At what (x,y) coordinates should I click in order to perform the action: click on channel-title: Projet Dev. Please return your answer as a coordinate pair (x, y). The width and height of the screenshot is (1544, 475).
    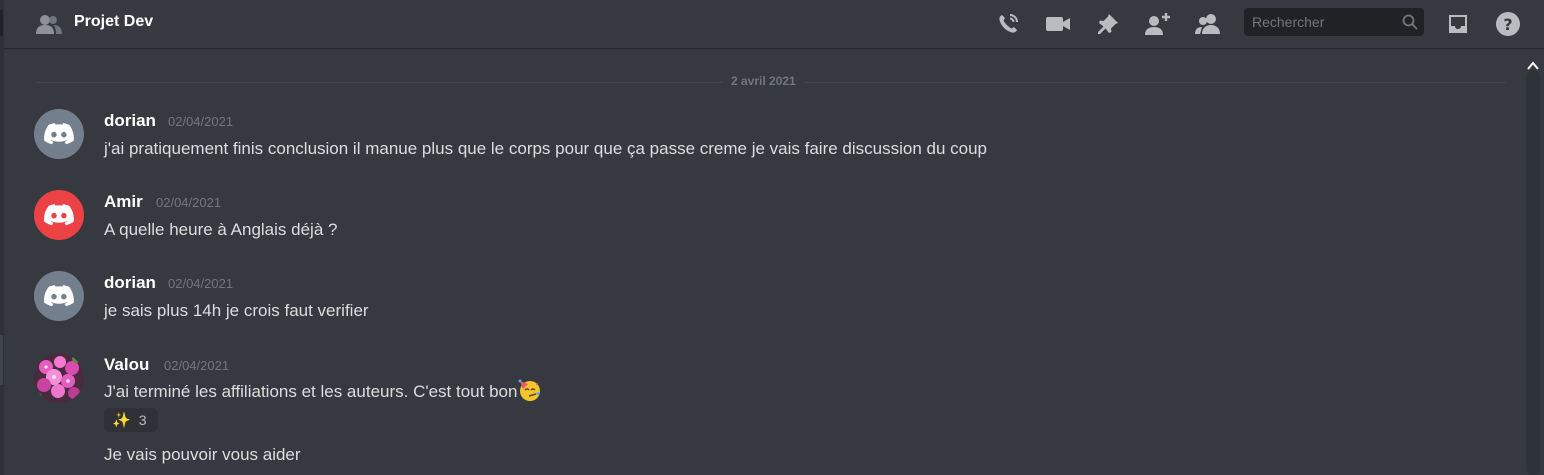
    Looking at the image, I should click on (114, 21).